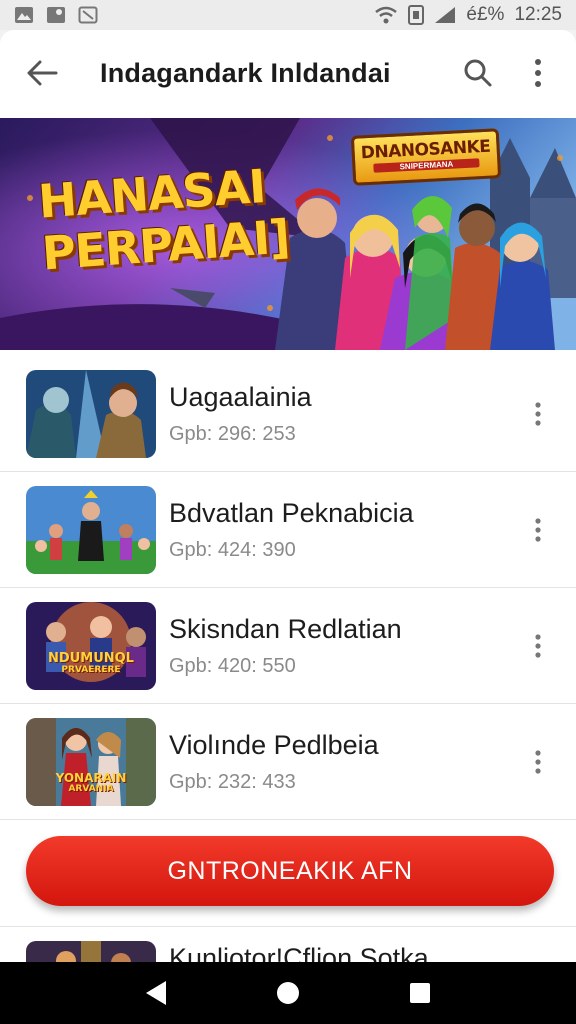  I want to click on search-icon, so click(478, 73).